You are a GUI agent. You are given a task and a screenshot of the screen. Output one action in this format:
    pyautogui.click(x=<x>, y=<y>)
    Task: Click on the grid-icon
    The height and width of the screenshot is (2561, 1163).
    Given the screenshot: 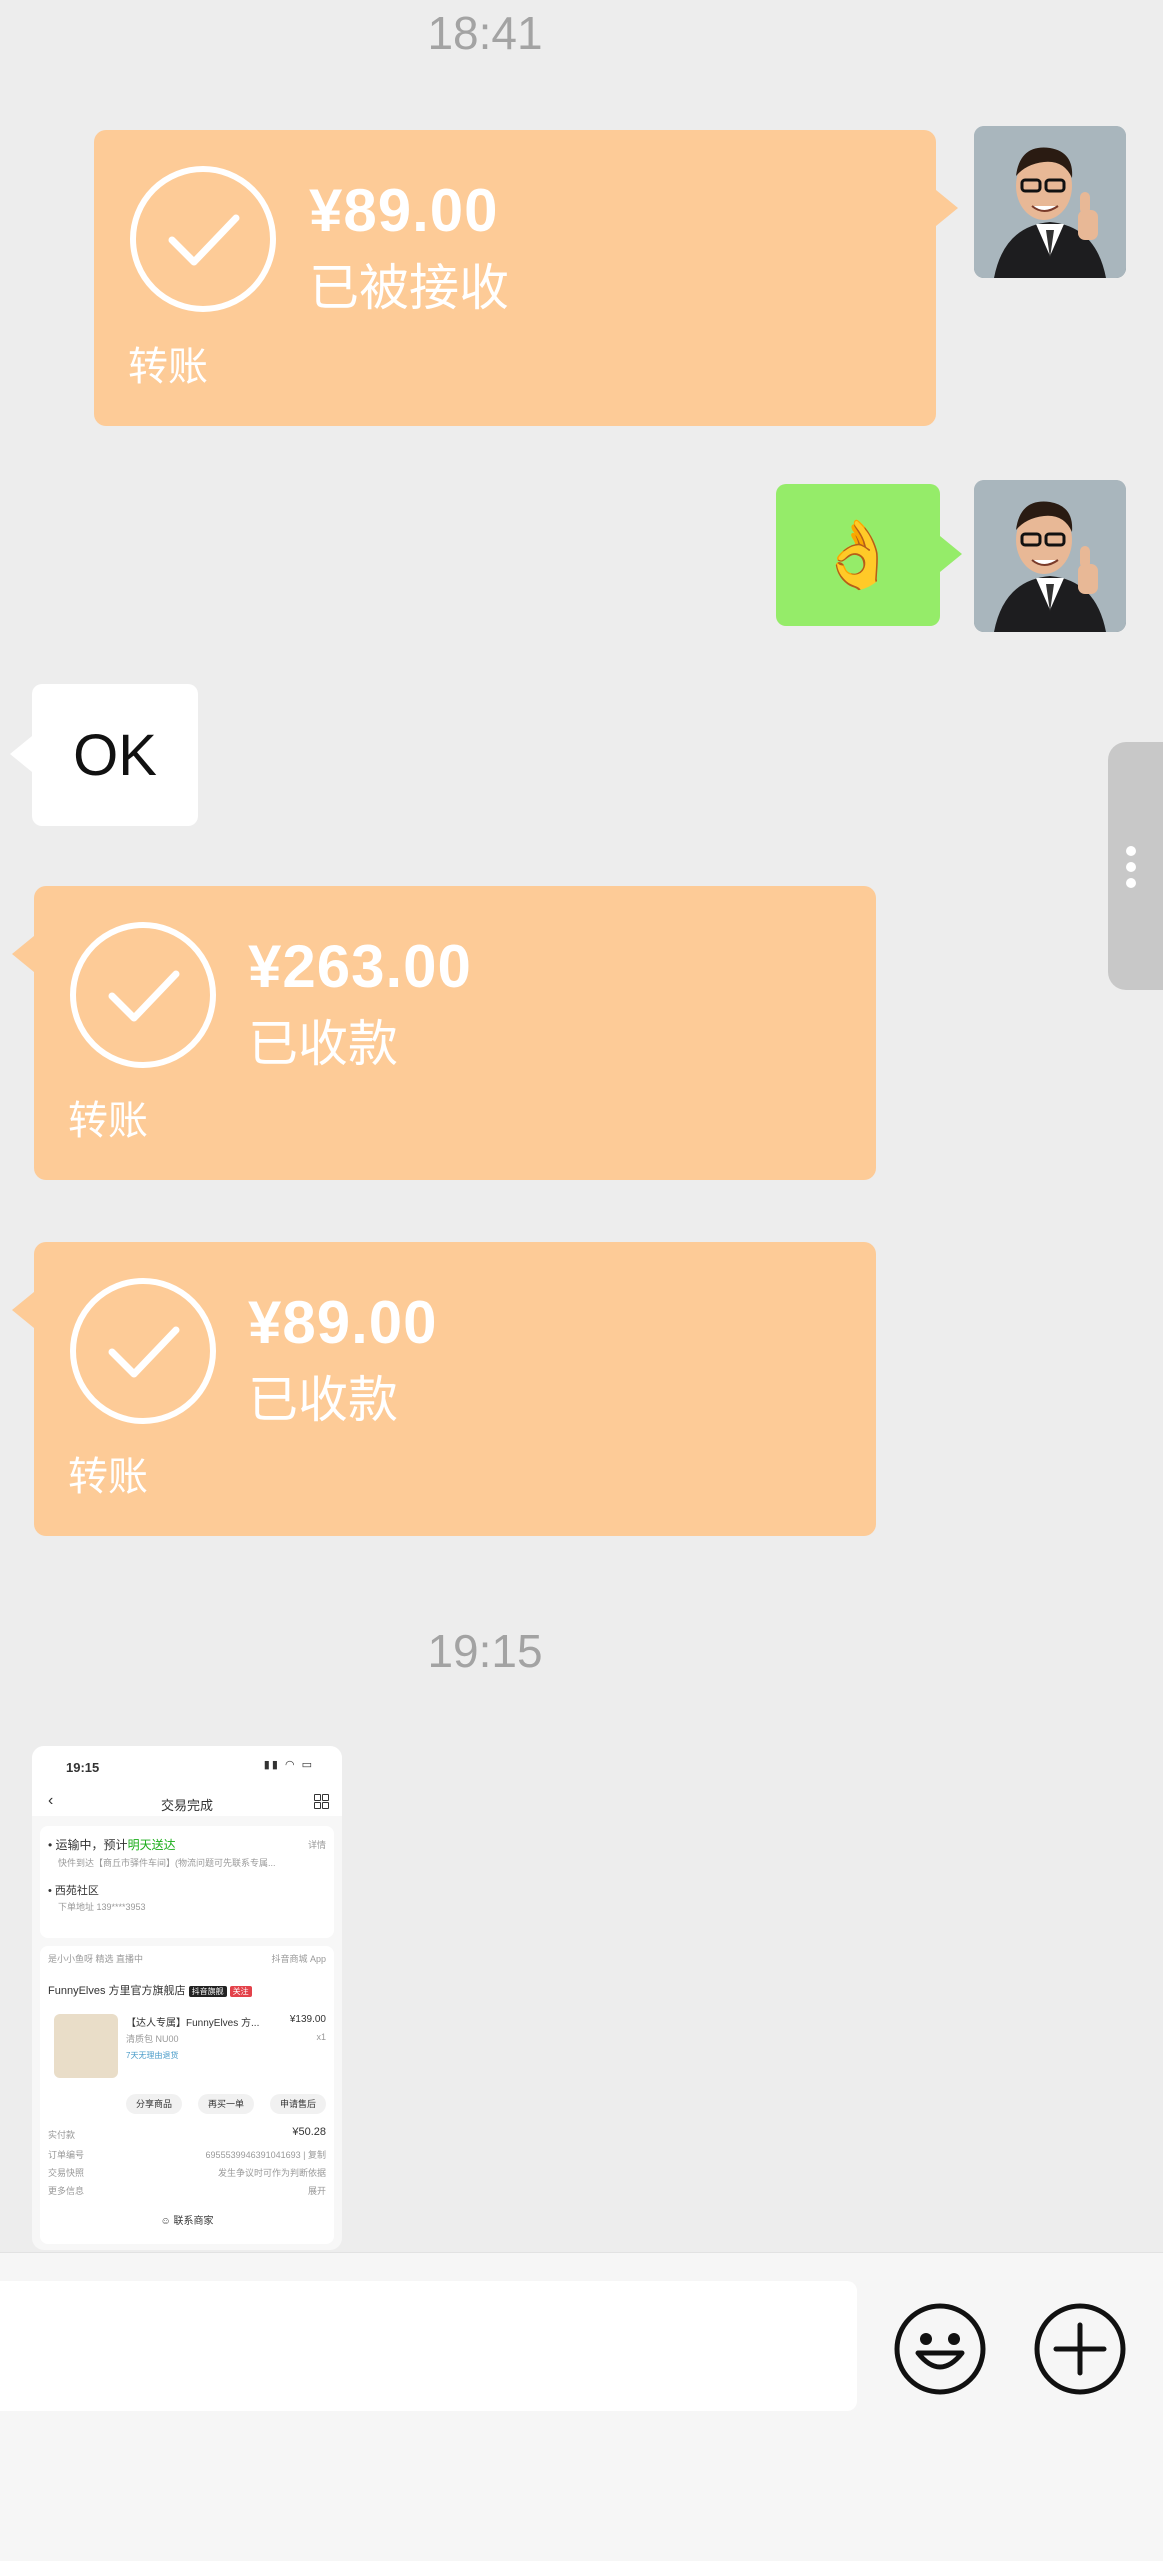 What is the action you would take?
    pyautogui.click(x=321, y=1801)
    